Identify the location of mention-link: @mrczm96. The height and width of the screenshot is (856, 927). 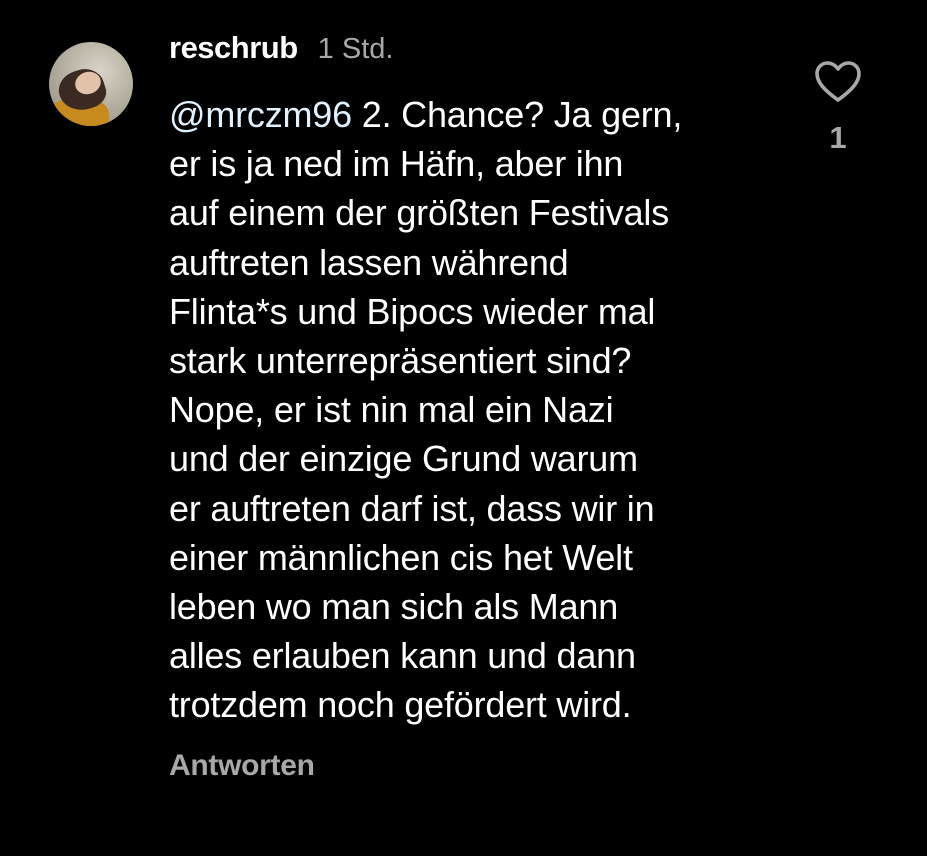
(260, 114).